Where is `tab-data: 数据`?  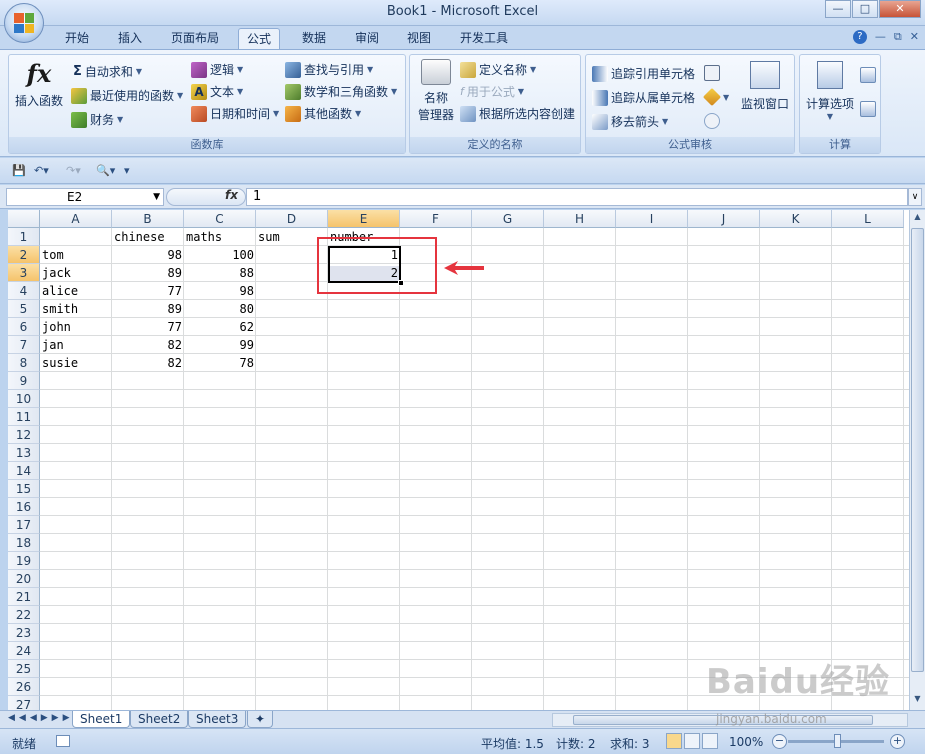 tab-data: 数据 is located at coordinates (314, 39).